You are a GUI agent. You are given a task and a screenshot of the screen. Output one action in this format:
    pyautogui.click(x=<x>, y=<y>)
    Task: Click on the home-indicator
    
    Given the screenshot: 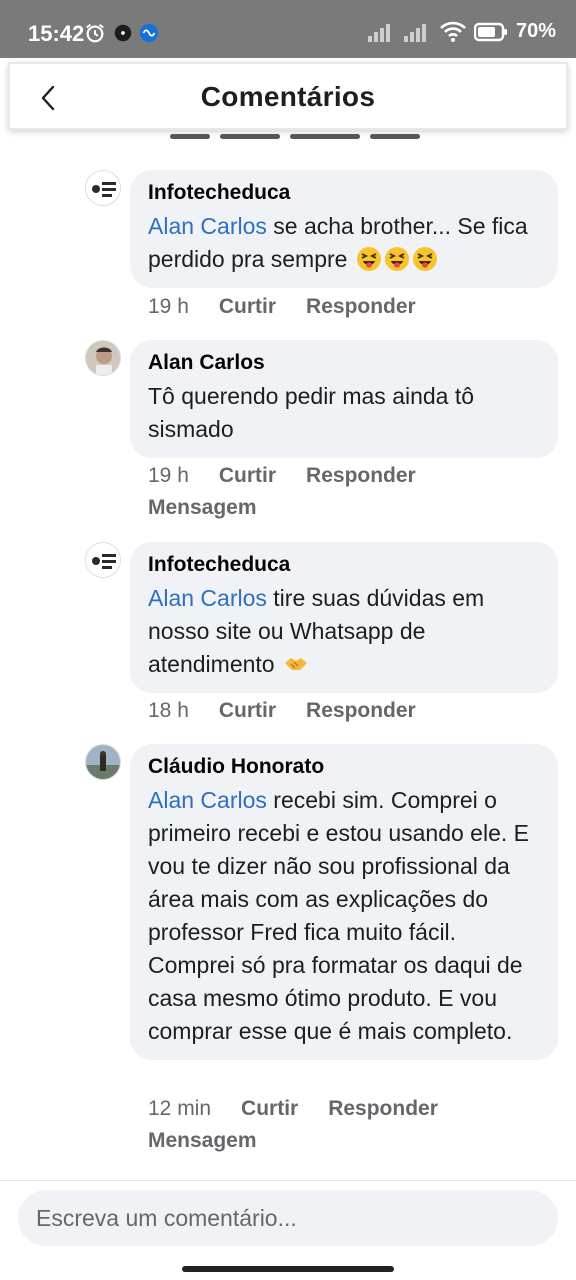 What is the action you would take?
    pyautogui.click(x=288, y=1269)
    